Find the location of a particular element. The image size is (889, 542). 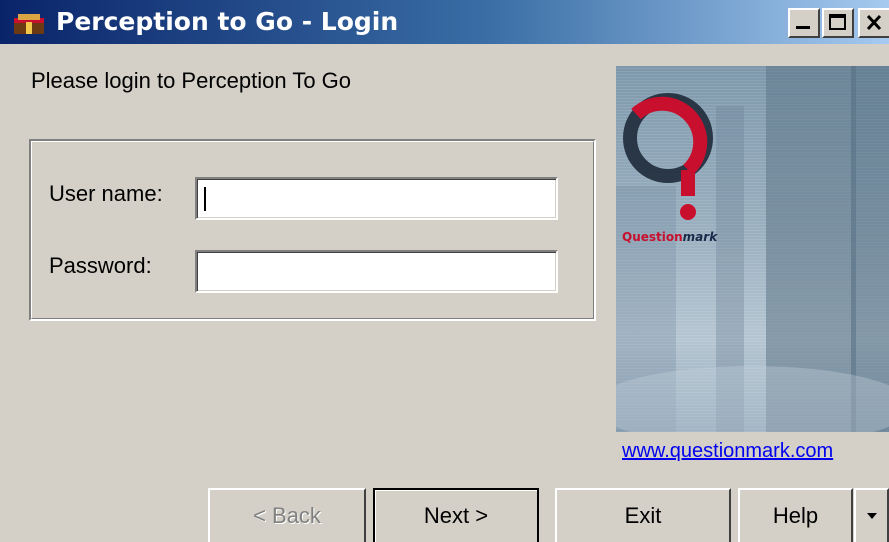

website-link: www.questionmark.com is located at coordinates (727, 451).